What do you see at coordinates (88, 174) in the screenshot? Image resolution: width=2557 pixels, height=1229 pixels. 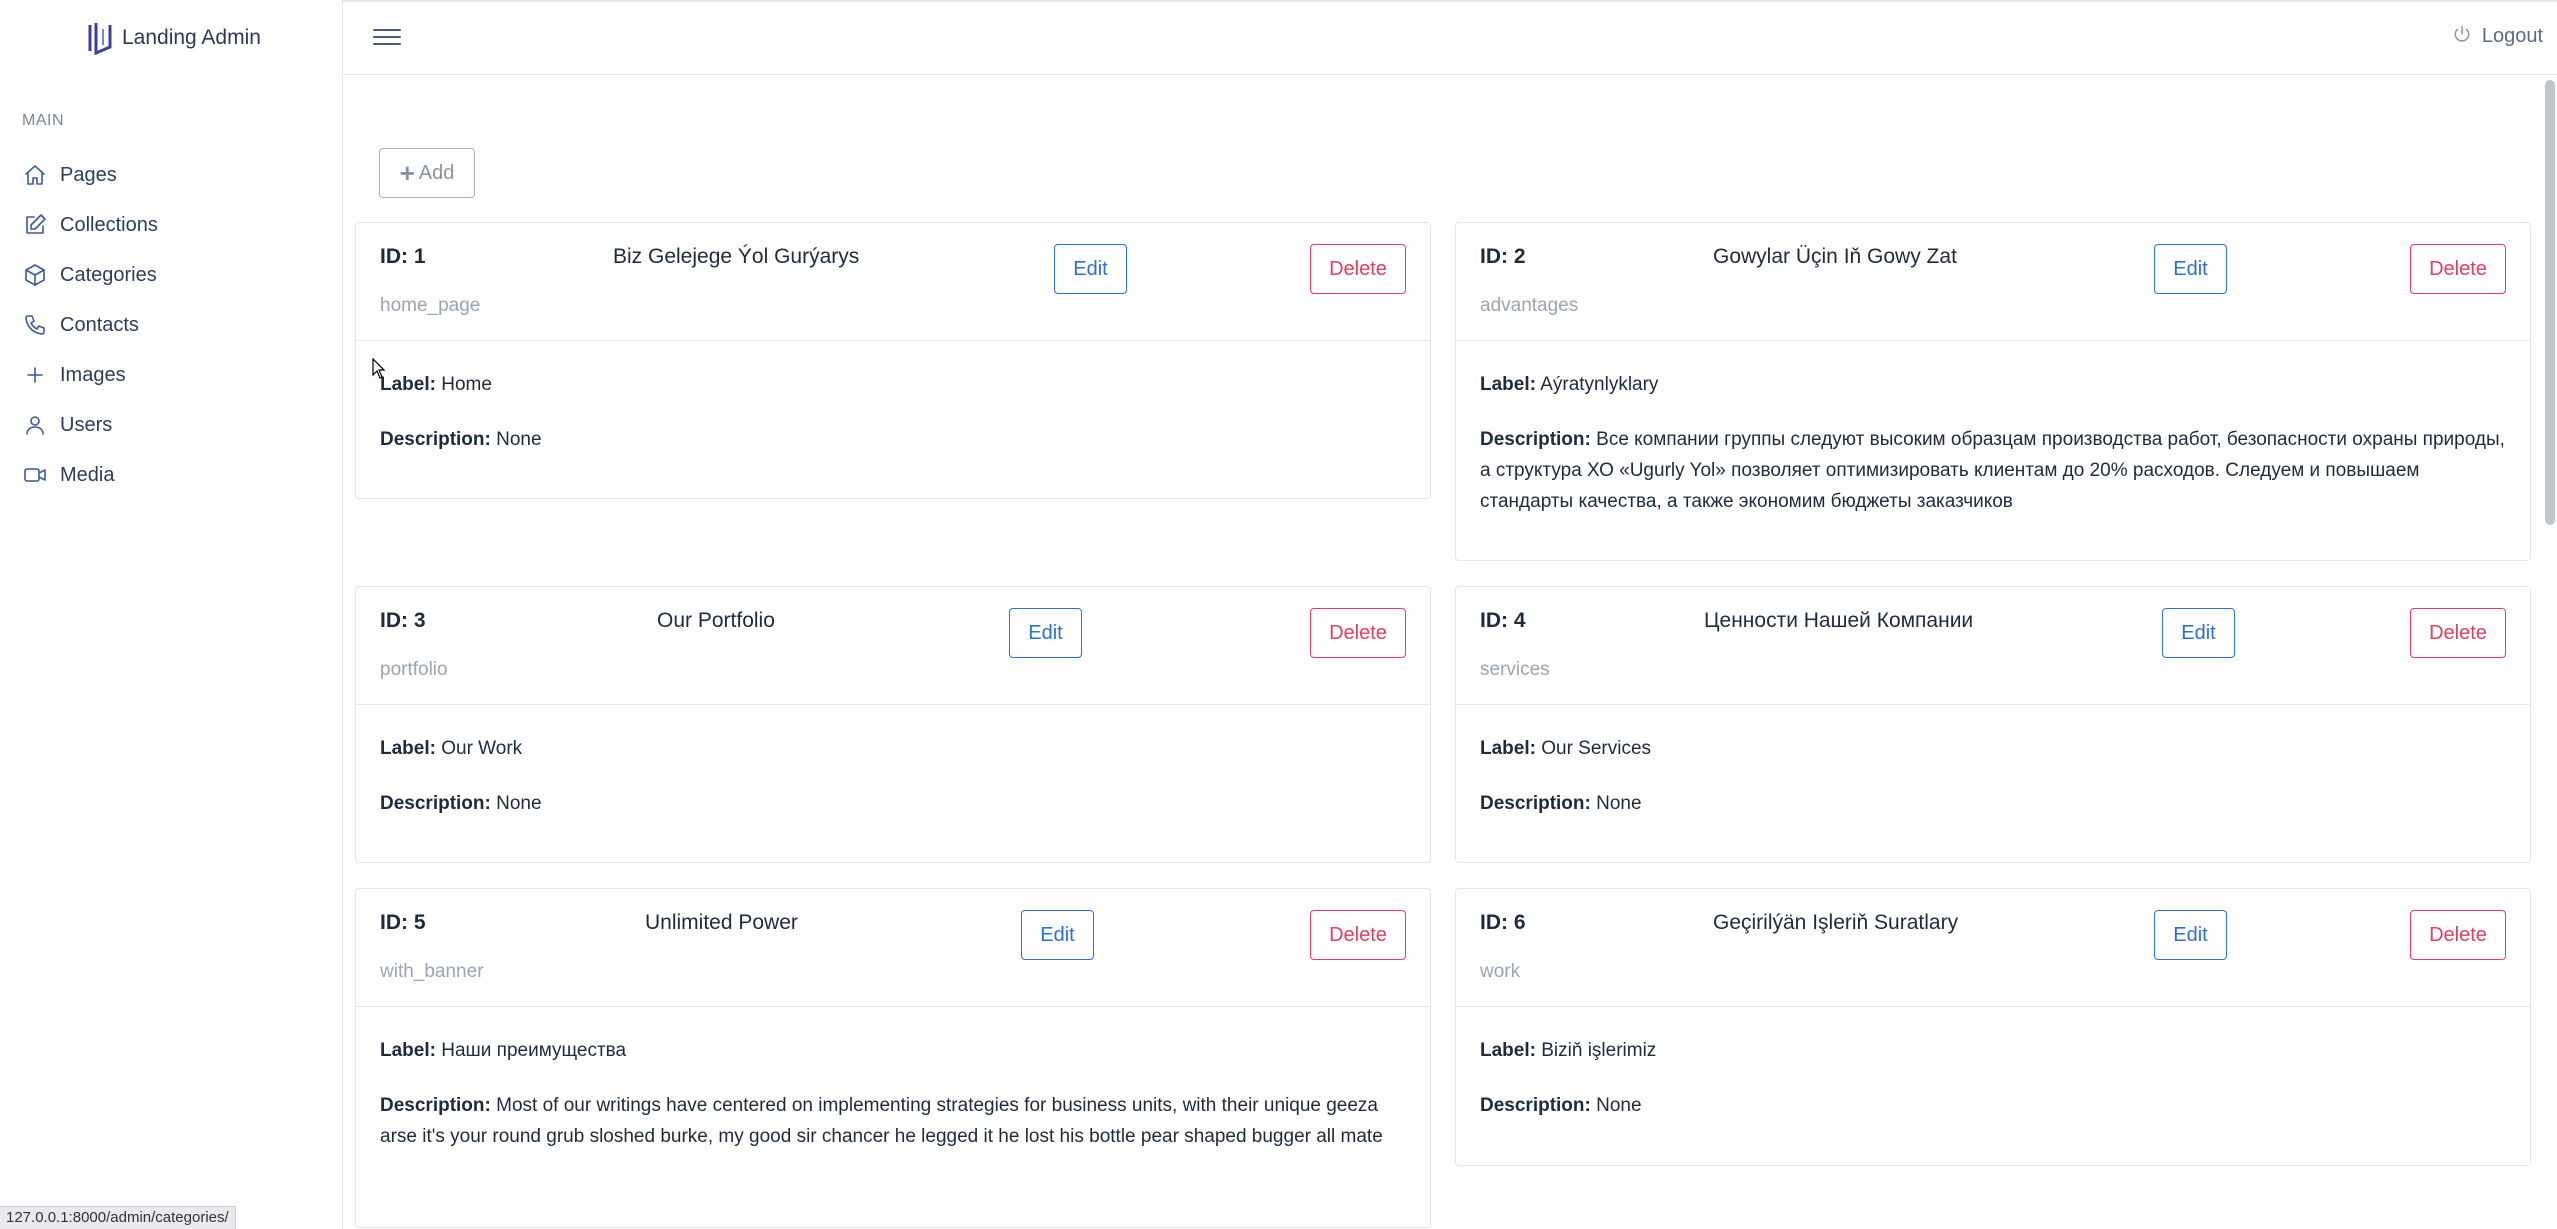 I see `sidebar-item-label: Pages` at bounding box center [88, 174].